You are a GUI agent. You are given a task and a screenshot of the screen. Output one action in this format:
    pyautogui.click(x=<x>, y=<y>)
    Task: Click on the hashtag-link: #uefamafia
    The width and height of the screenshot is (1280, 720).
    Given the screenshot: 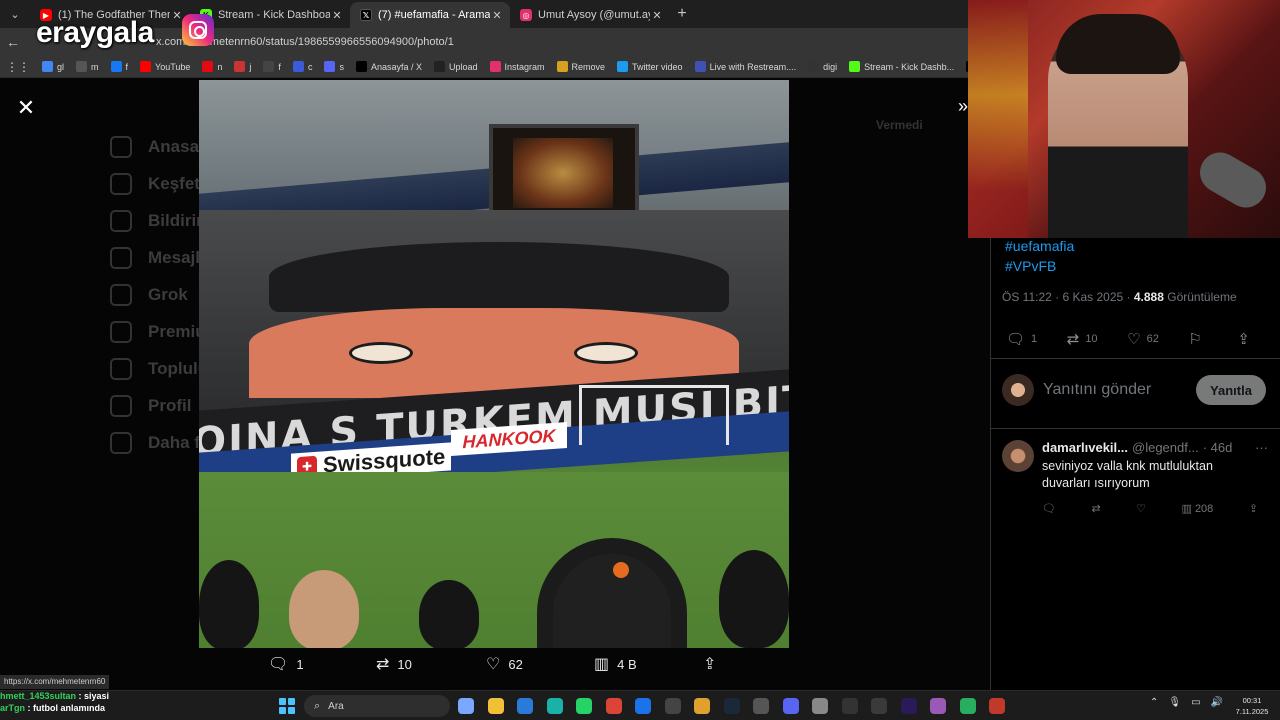 What is the action you would take?
    pyautogui.click(x=1039, y=246)
    